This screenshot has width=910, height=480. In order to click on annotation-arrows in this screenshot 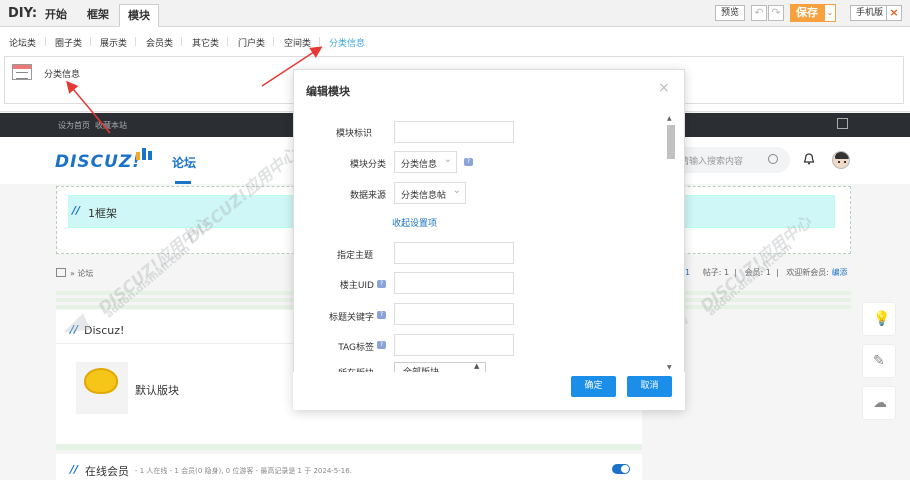, I will do `click(194, 90)`.